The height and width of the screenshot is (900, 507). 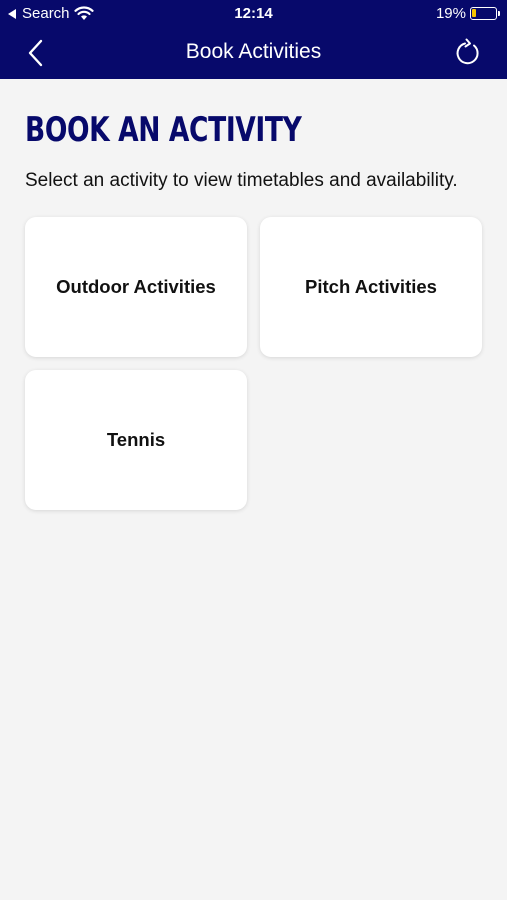 I want to click on activity-card-label: Outdoor Activities, so click(x=136, y=286).